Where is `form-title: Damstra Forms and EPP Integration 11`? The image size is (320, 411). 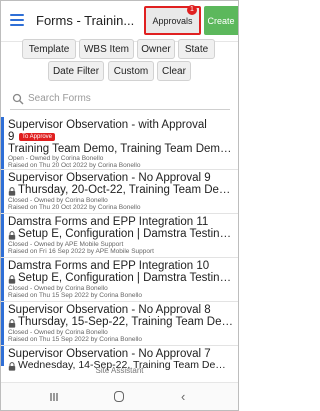
form-title: Damstra Forms and EPP Integration 11 is located at coordinates (108, 222).